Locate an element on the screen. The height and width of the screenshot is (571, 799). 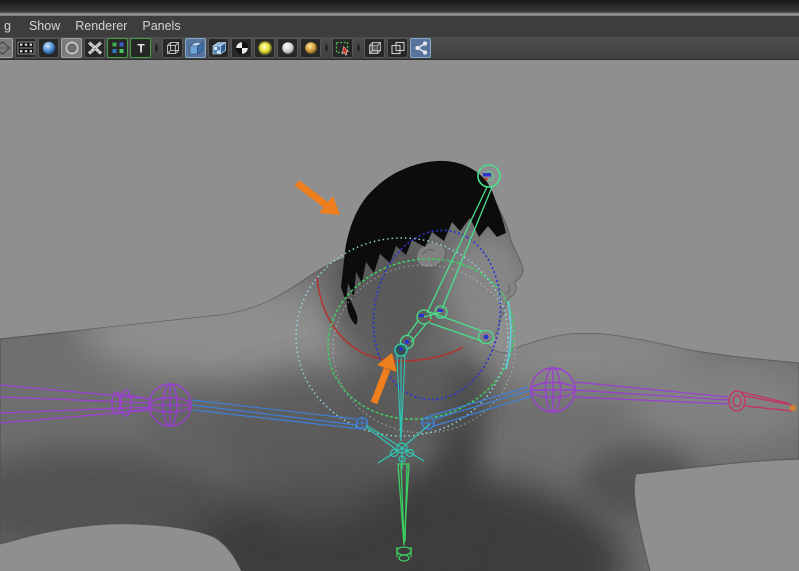
share-nodes-icon is located at coordinates (420, 48).